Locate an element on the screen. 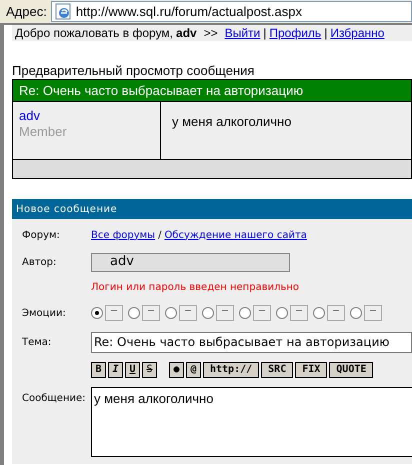 The height and width of the screenshot is (465, 412). post-text: у меня алкоголично is located at coordinates (232, 121).